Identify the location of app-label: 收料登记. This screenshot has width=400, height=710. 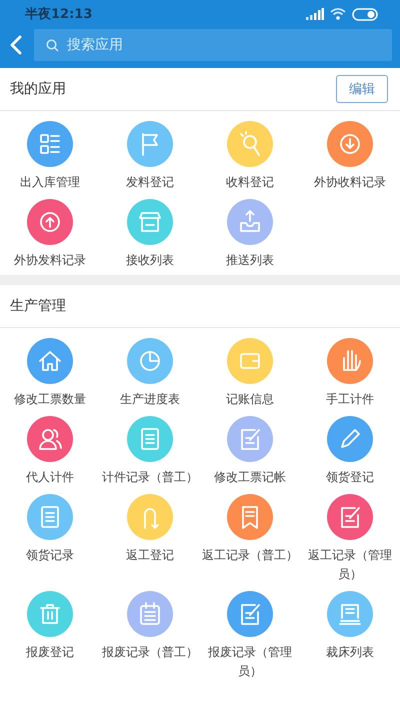
(250, 182).